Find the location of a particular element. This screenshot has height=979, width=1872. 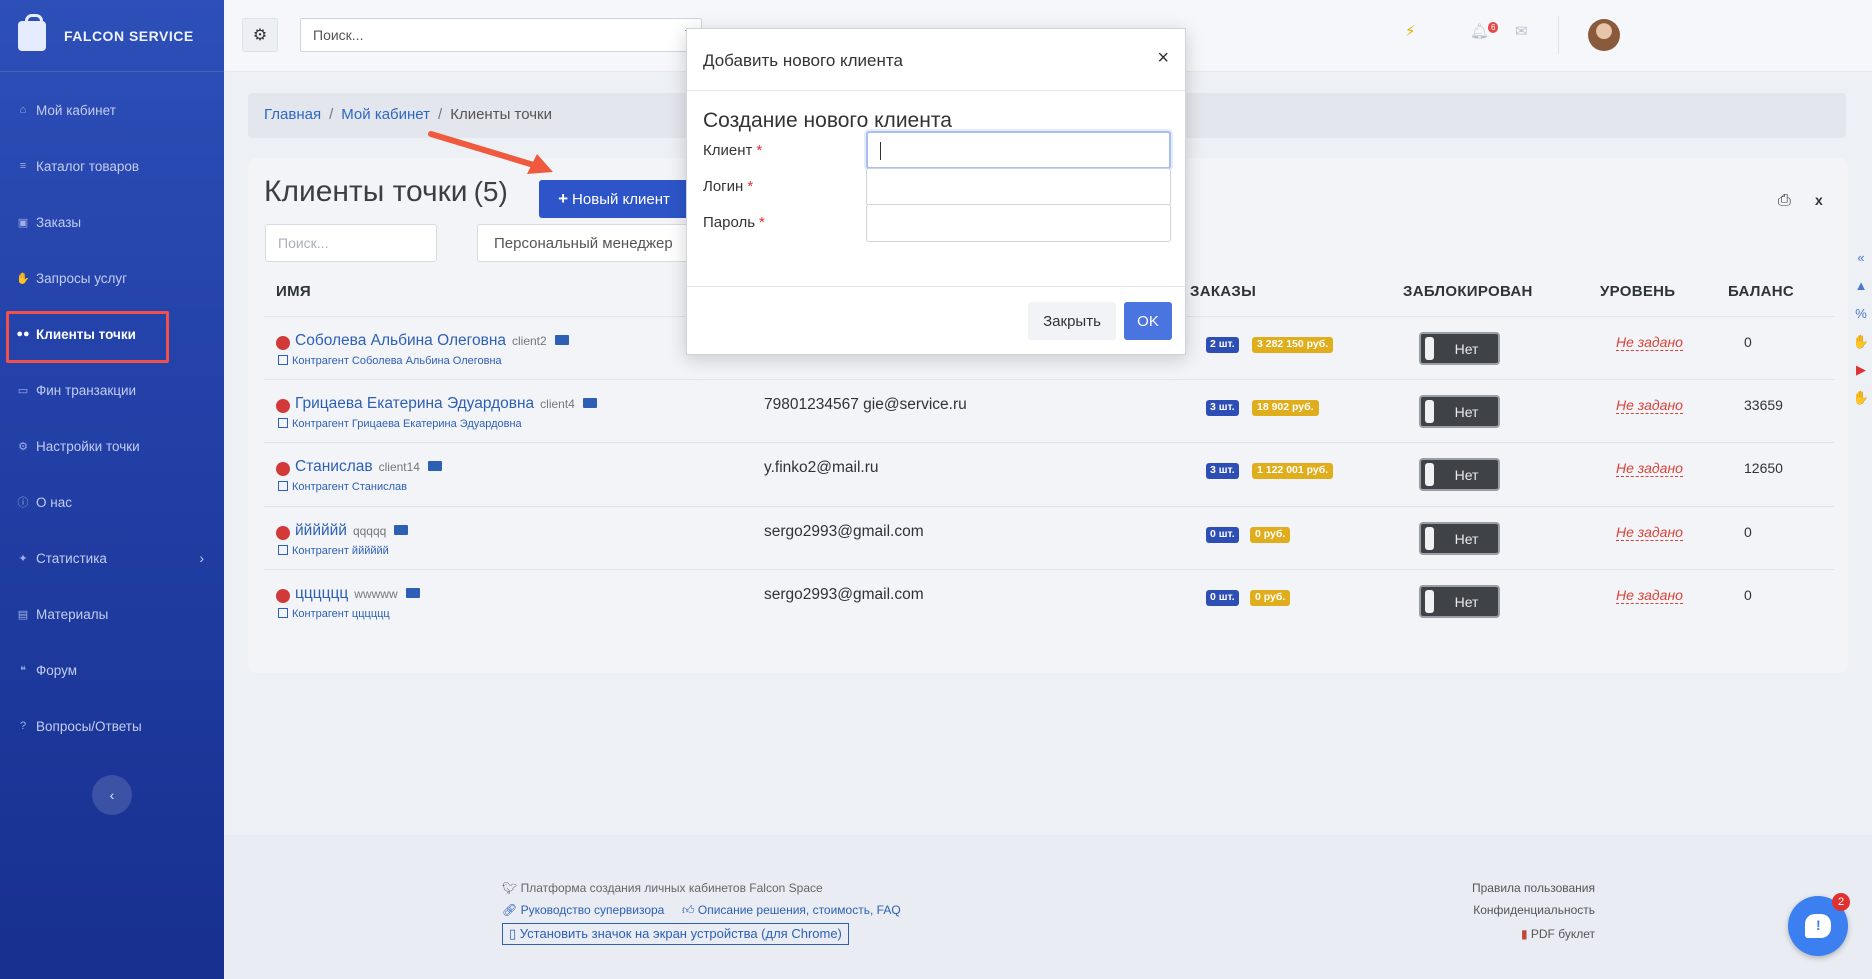

column-header-level: УРОВЕНЬ is located at coordinates (1637, 291).